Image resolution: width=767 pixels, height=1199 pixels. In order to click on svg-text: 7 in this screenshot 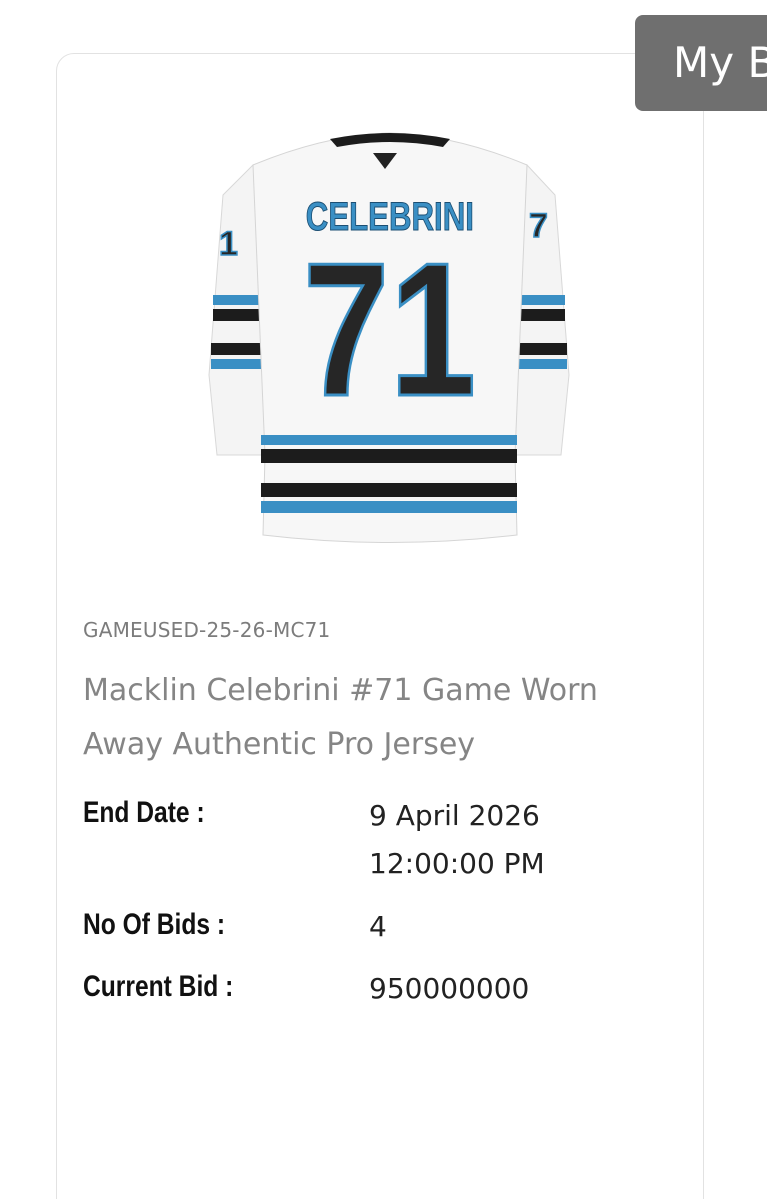, I will do `click(538, 226)`.